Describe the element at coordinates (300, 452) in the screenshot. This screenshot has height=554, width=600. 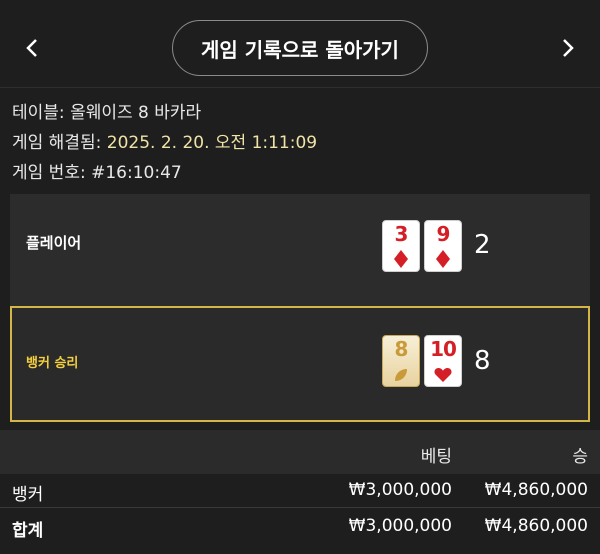
I see `bets-table-header: 베팅 승` at that location.